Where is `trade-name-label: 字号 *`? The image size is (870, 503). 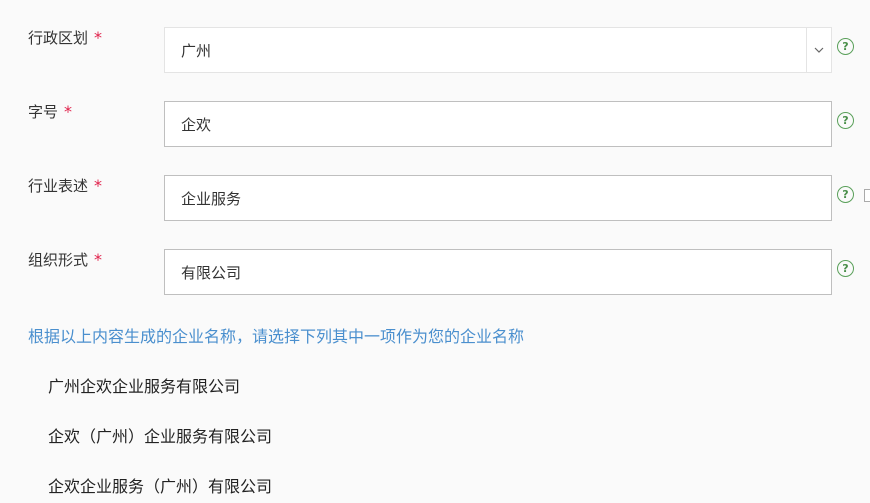
trade-name-label: 字号 * is located at coordinates (50, 111).